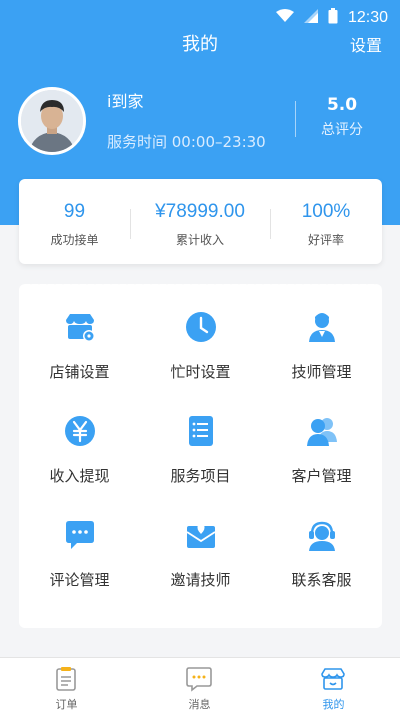 This screenshot has width=400, height=711. What do you see at coordinates (322, 327) in the screenshot?
I see `technician-icon` at bounding box center [322, 327].